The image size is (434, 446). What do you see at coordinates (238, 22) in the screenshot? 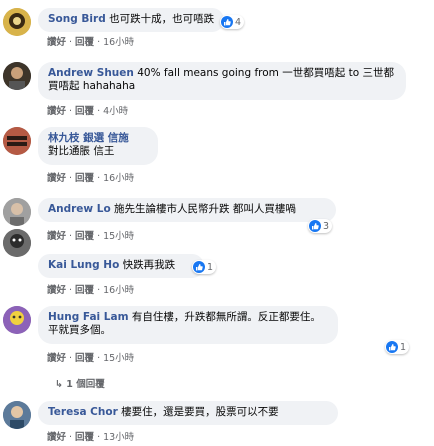
I see `reaction-number: 4` at bounding box center [238, 22].